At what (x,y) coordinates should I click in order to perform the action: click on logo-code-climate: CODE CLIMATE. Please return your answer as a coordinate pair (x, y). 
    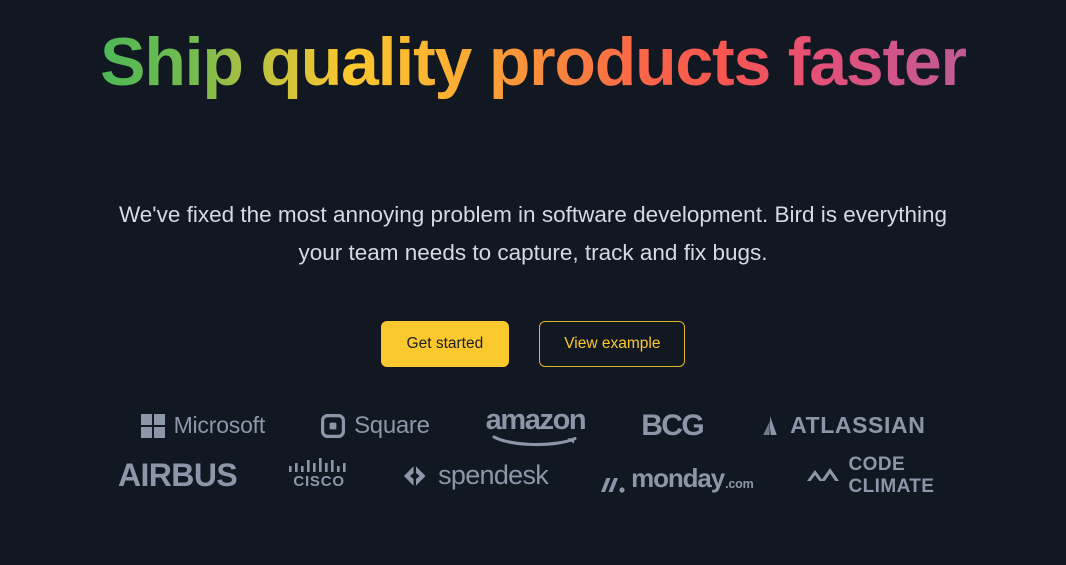
    Looking at the image, I should click on (877, 475).